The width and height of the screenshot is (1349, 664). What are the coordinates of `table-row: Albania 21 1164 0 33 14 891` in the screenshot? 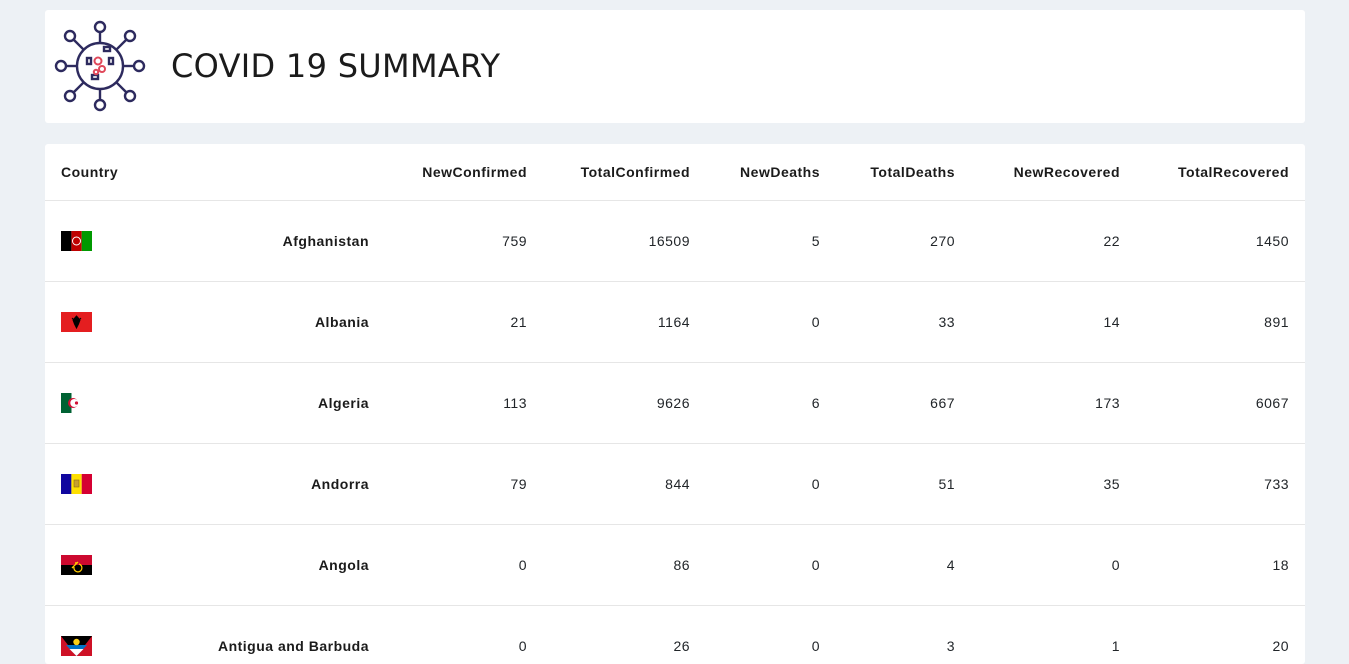 It's located at (675, 322).